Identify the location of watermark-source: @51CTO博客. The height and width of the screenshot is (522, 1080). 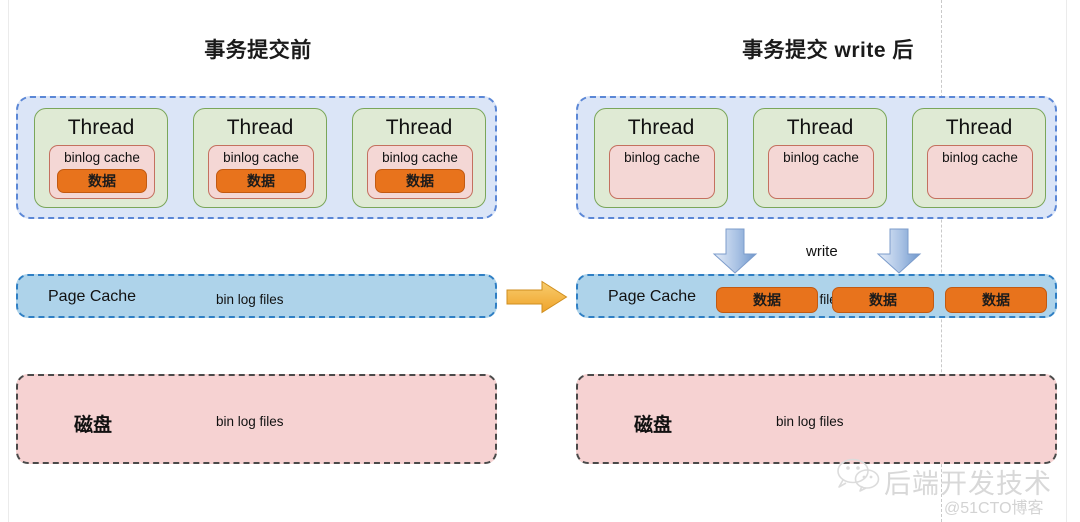
(994, 508).